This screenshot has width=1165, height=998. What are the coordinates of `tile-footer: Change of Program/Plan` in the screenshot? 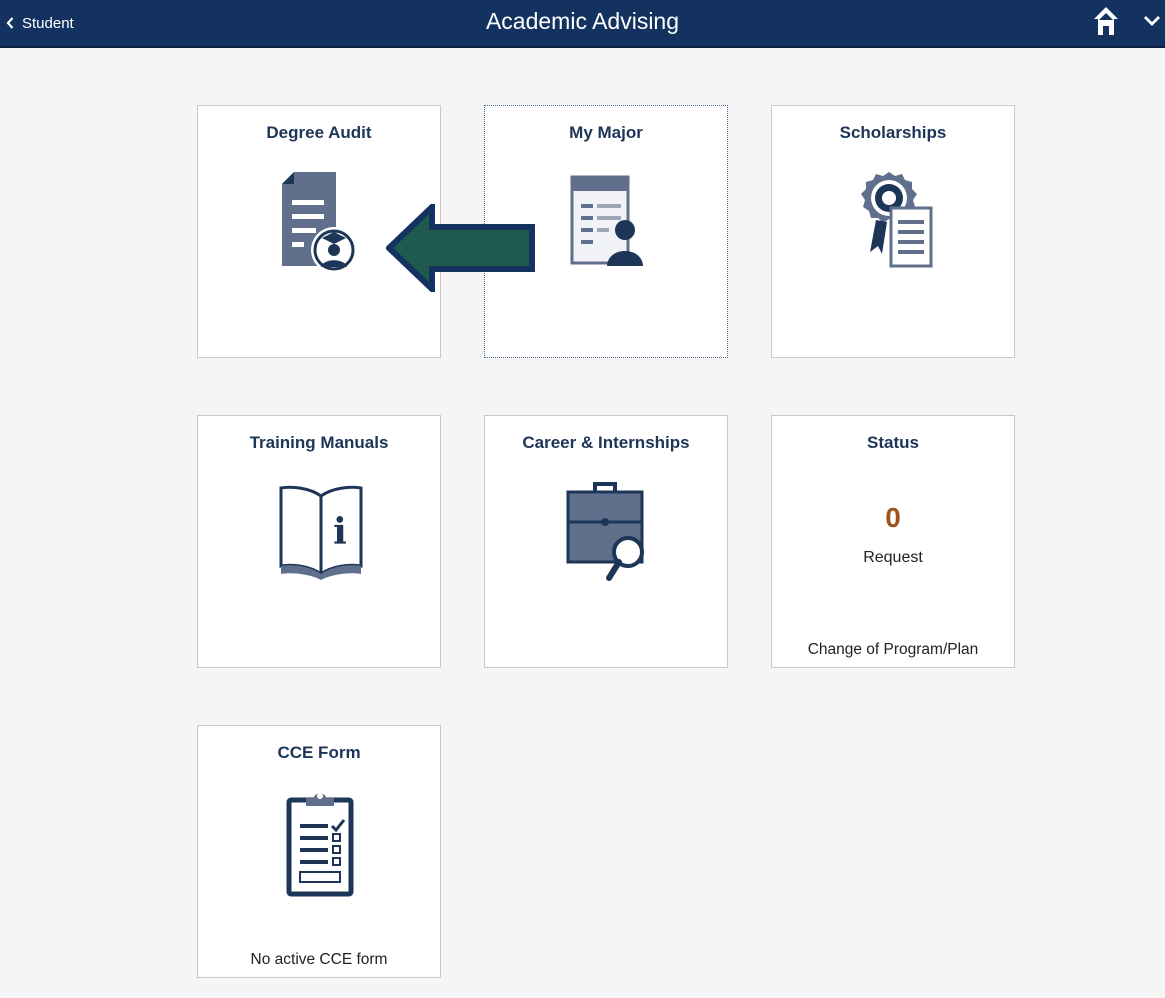 It's located at (893, 649).